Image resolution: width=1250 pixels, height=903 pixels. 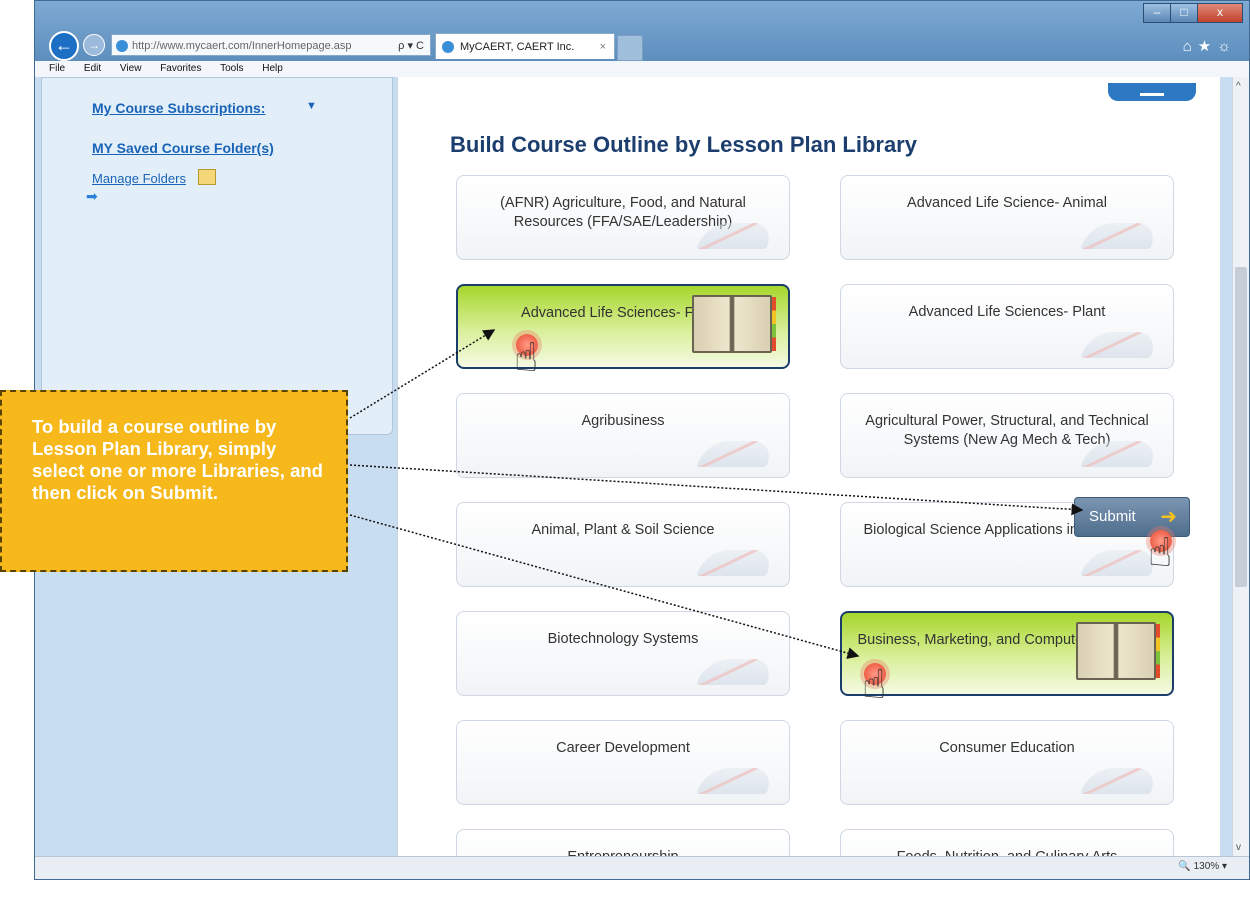 I want to click on library-card: Advanced Life Science- Animal, so click(x=1007, y=217).